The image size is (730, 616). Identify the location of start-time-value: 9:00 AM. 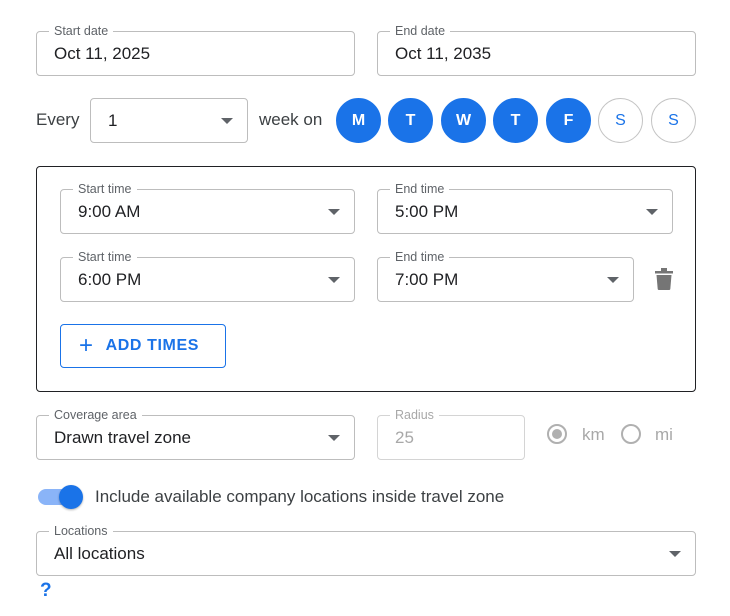
(109, 211).